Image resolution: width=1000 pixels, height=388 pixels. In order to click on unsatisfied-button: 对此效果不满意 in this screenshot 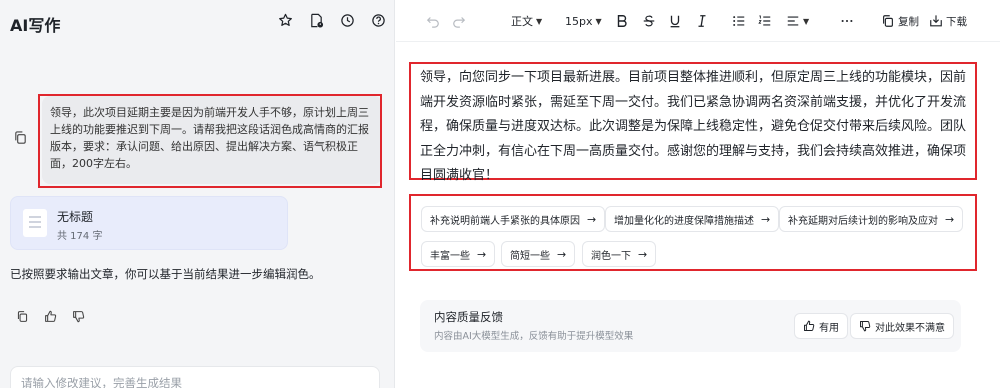, I will do `click(902, 326)`.